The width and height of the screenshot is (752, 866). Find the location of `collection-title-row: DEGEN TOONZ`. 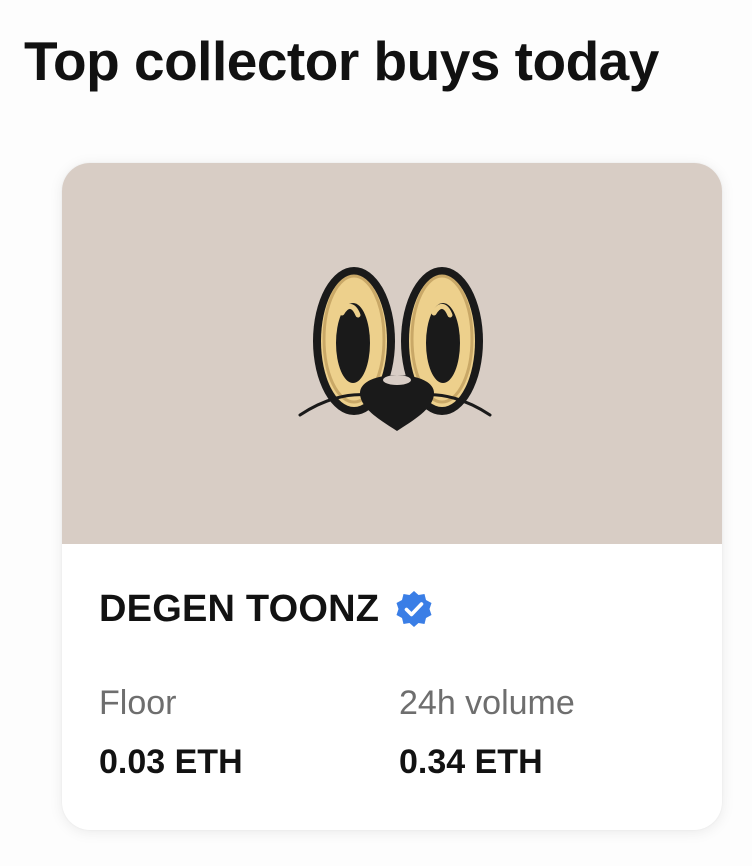

collection-title-row: DEGEN TOONZ is located at coordinates (267, 609).